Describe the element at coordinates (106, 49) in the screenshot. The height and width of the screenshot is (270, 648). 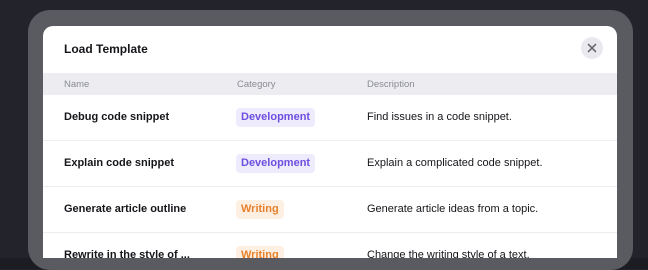
I see `dialog-title: Load Template` at that location.